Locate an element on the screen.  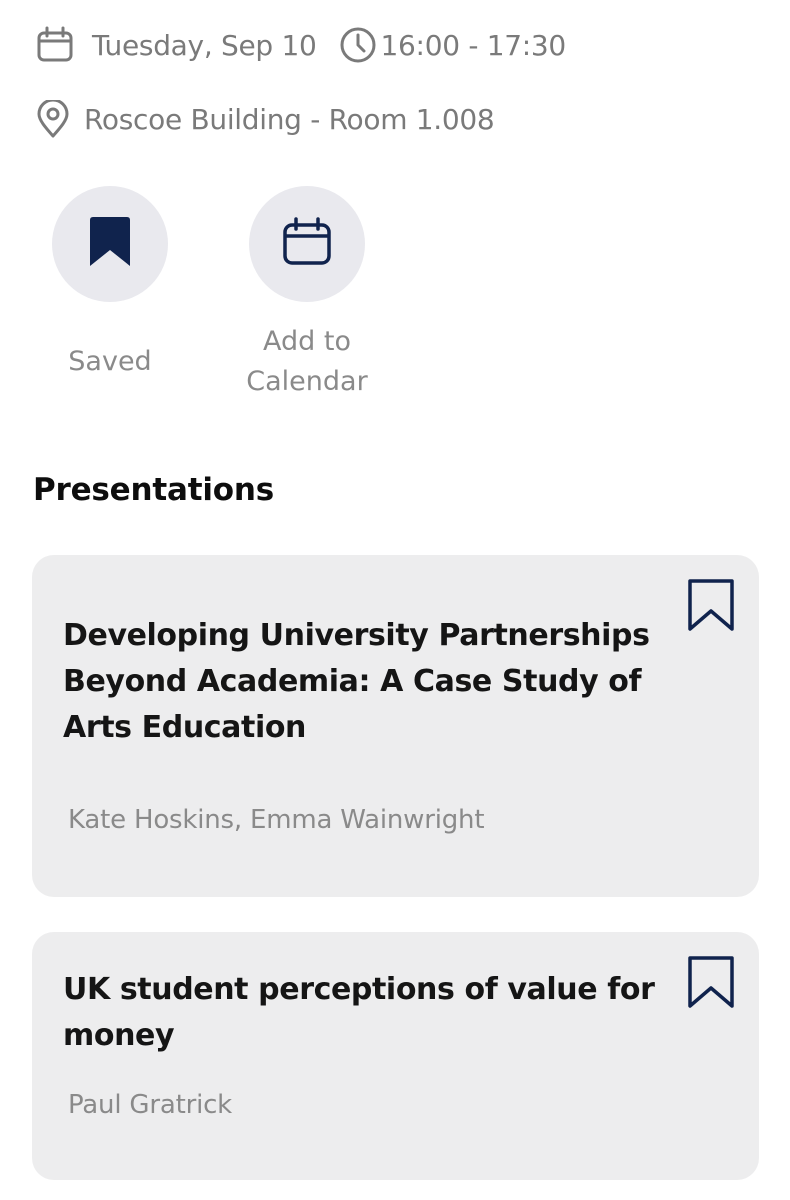
add-to-calendar-label-line1: Add to is located at coordinates (307, 341).